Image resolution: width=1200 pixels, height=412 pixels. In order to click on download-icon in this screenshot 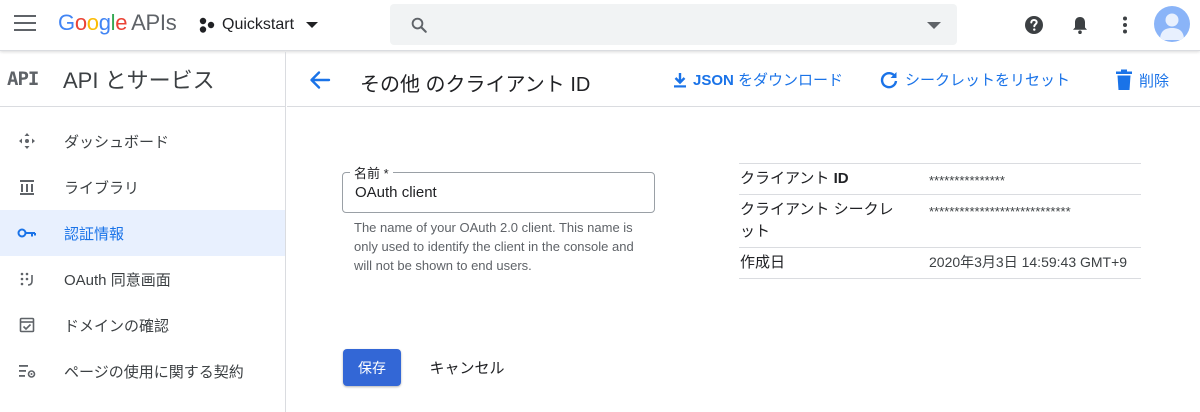, I will do `click(680, 79)`.